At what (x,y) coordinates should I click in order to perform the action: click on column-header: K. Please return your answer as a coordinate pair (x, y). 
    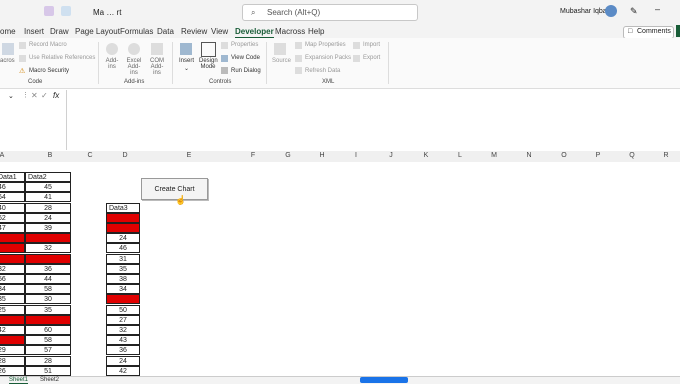
    Looking at the image, I should click on (426, 155).